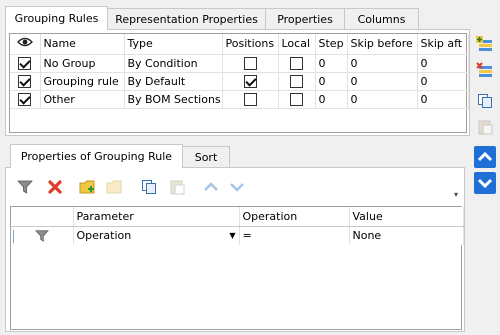 The image size is (500, 335). I want to click on type-column-header: Type, so click(173, 44).